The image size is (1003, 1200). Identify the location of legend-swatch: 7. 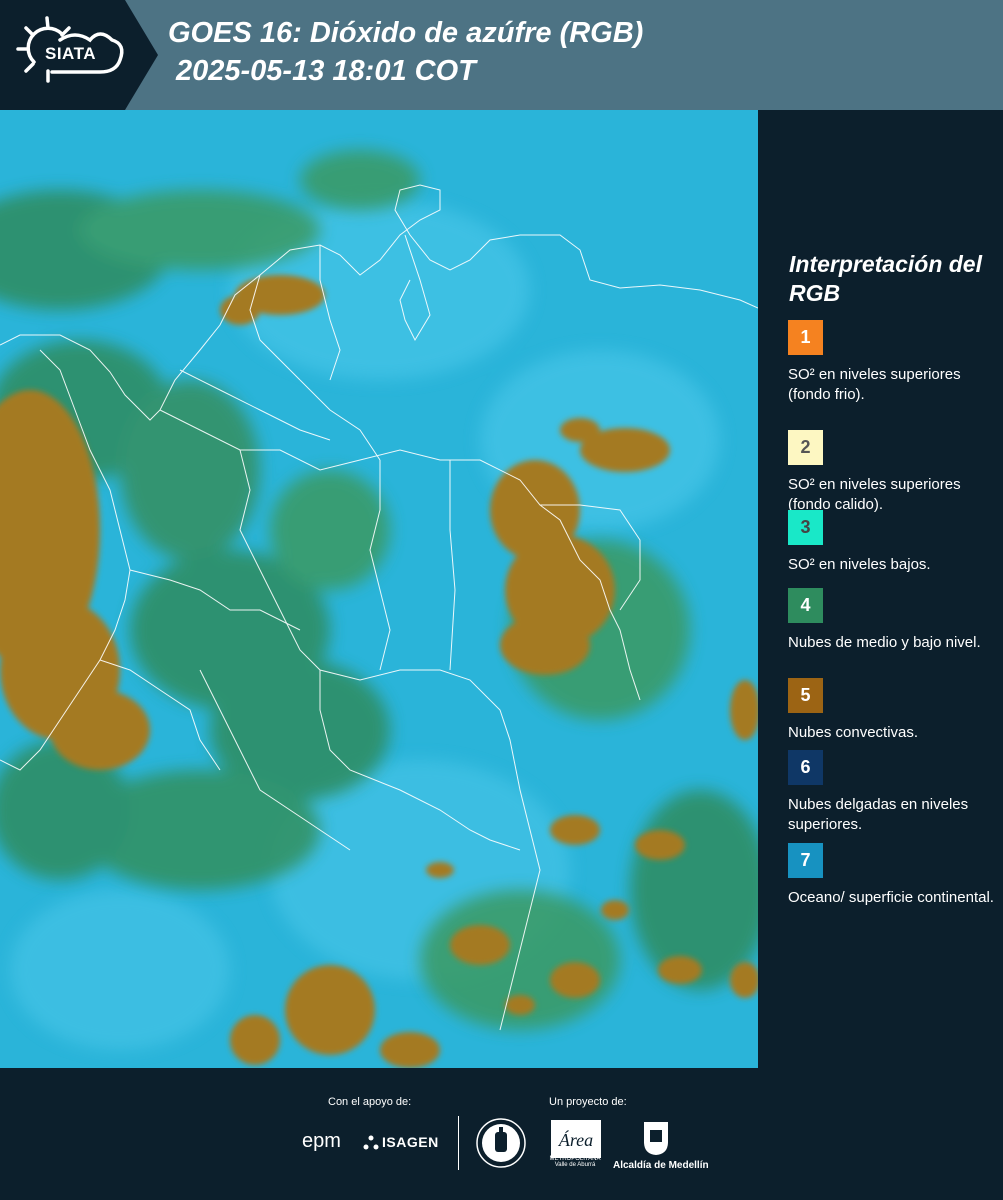
(805, 860).